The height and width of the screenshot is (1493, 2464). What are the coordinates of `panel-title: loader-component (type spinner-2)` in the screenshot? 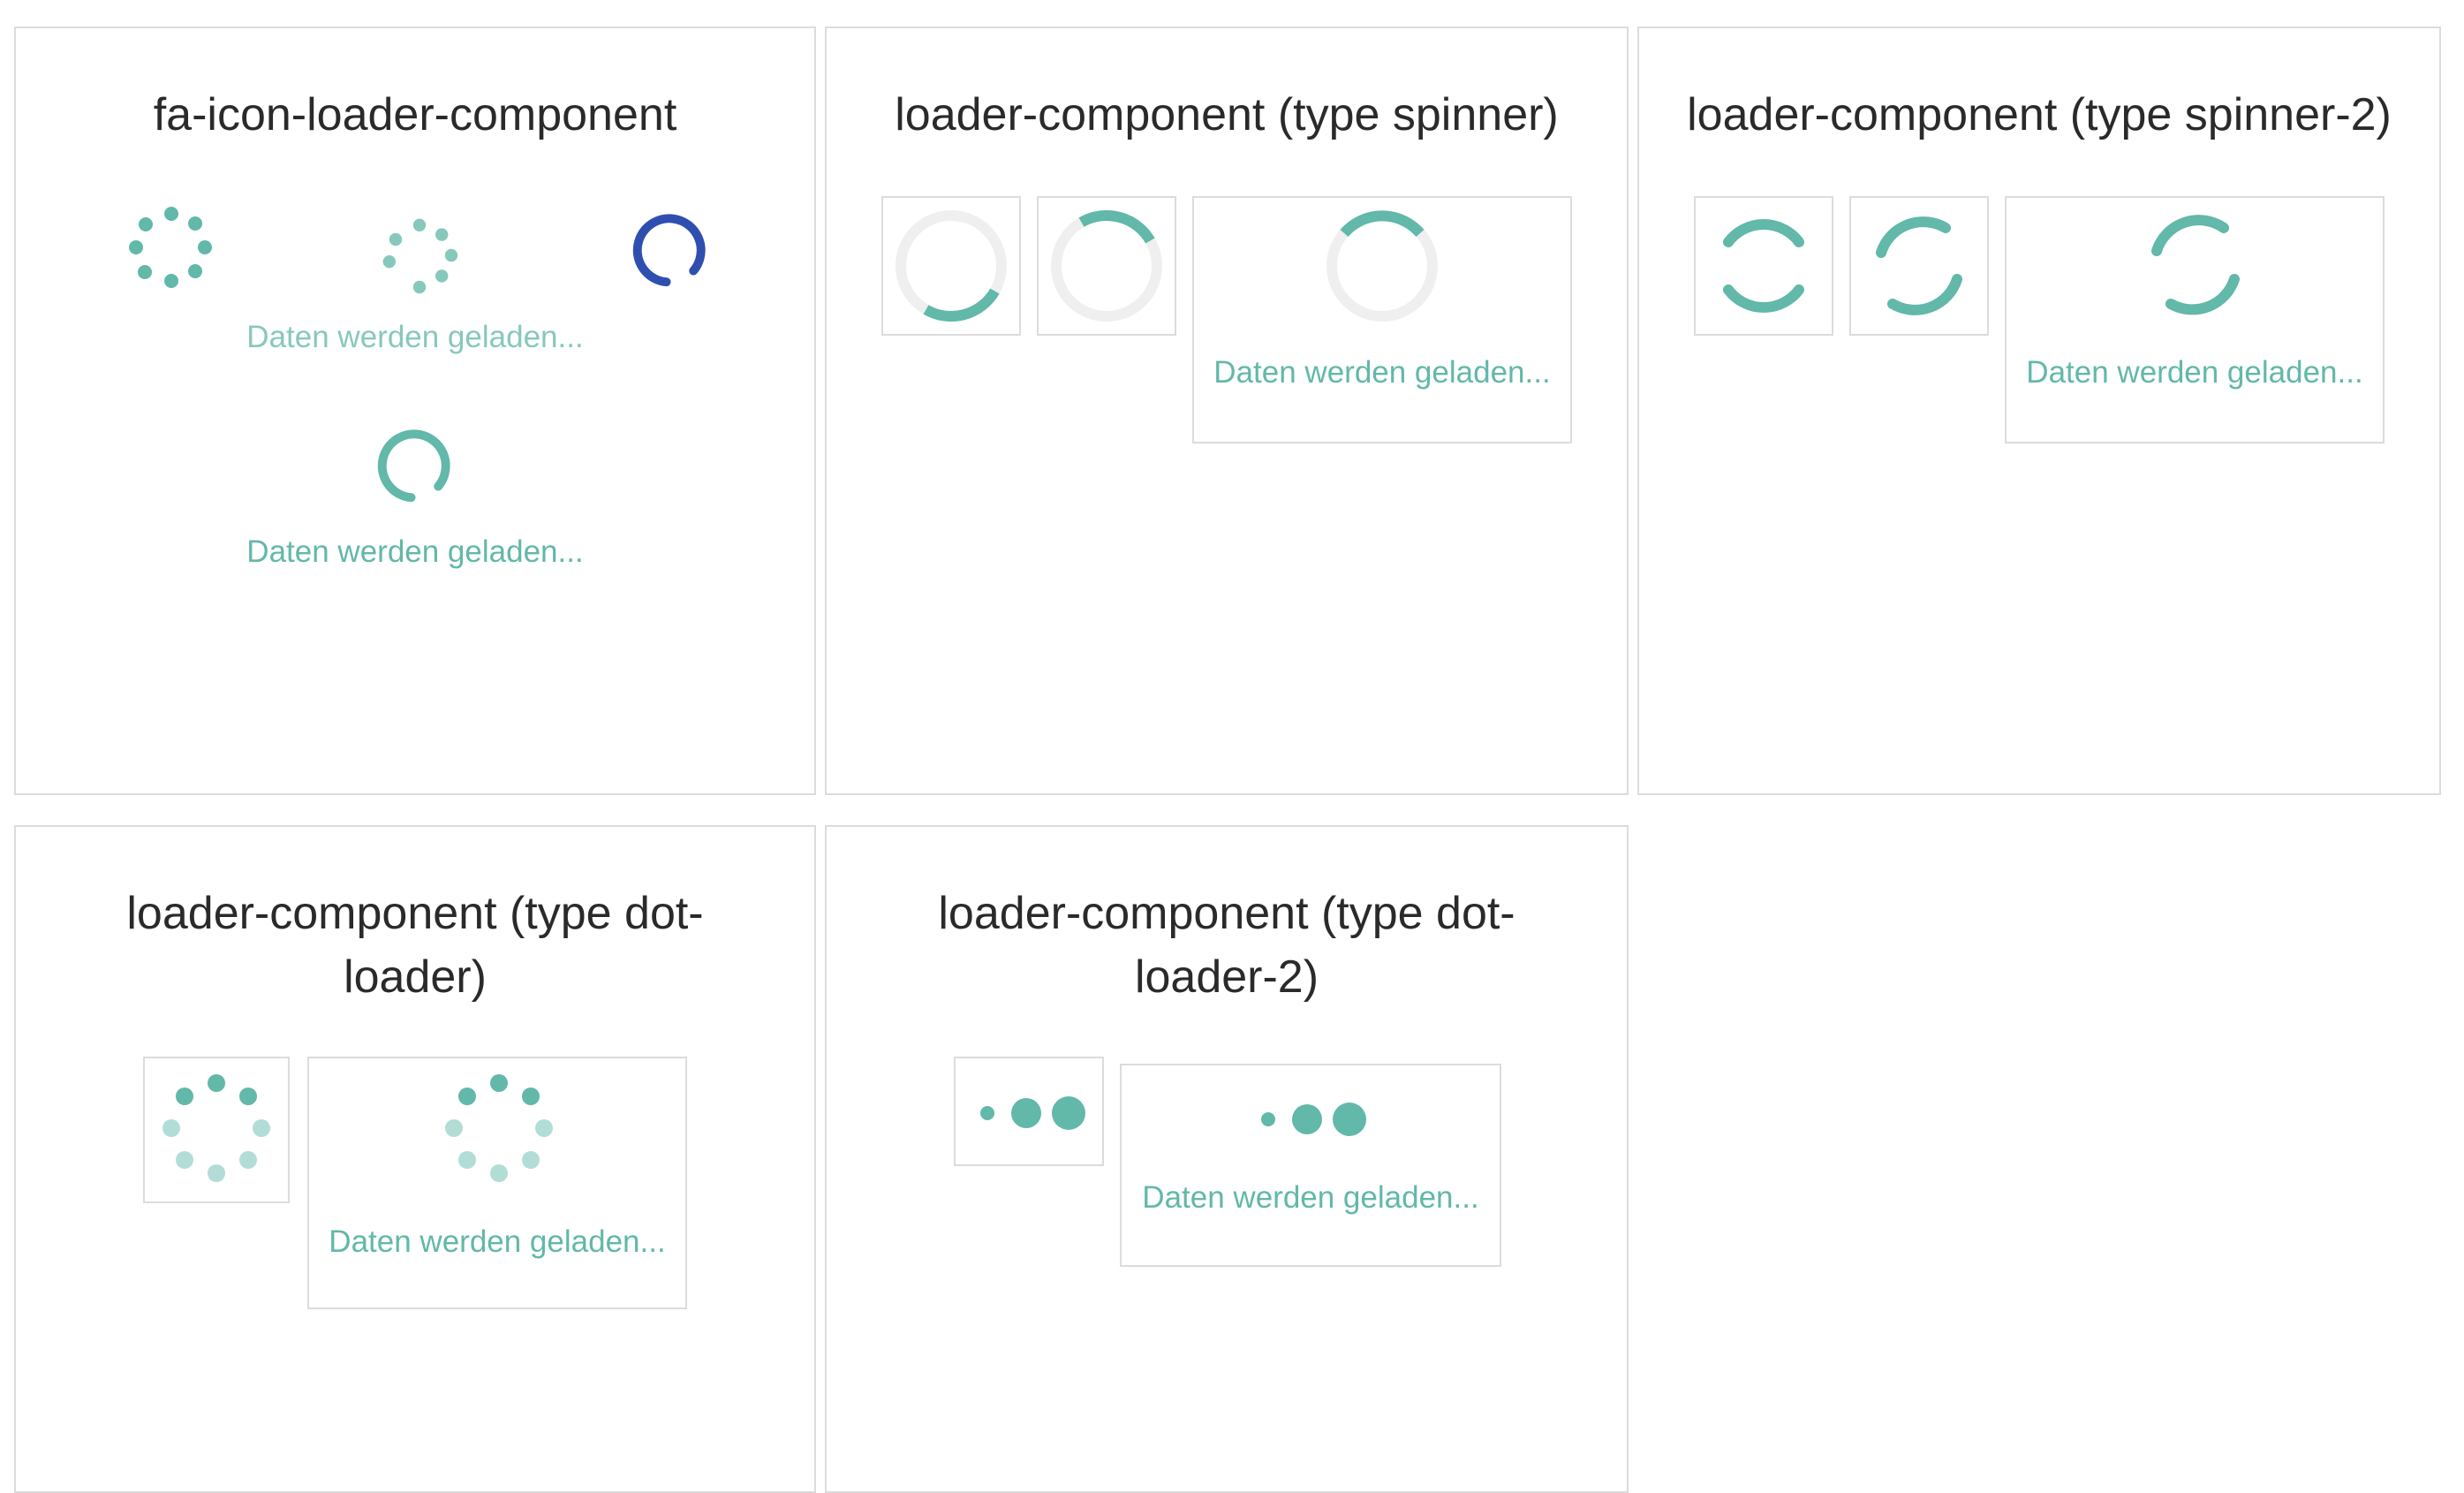 It's located at (2039, 114).